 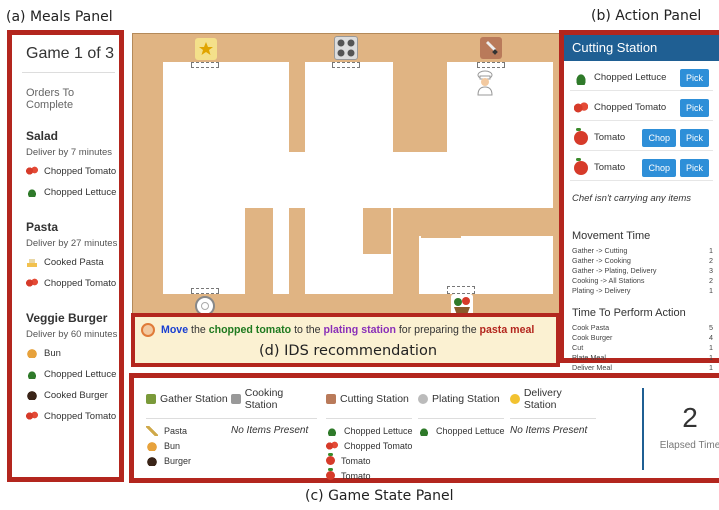 What do you see at coordinates (72, 192) in the screenshot?
I see `order-ingredient: Chopped Lettuce` at bounding box center [72, 192].